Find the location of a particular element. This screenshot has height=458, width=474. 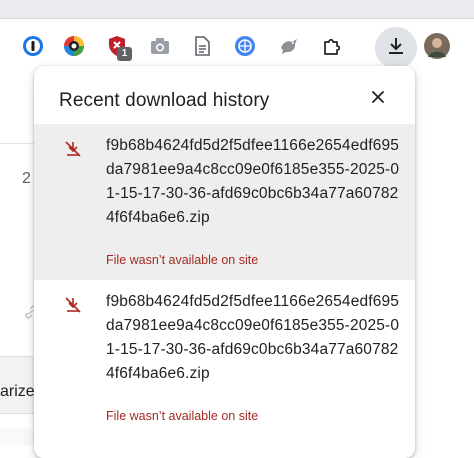

background-button-label: arize is located at coordinates (17, 391).